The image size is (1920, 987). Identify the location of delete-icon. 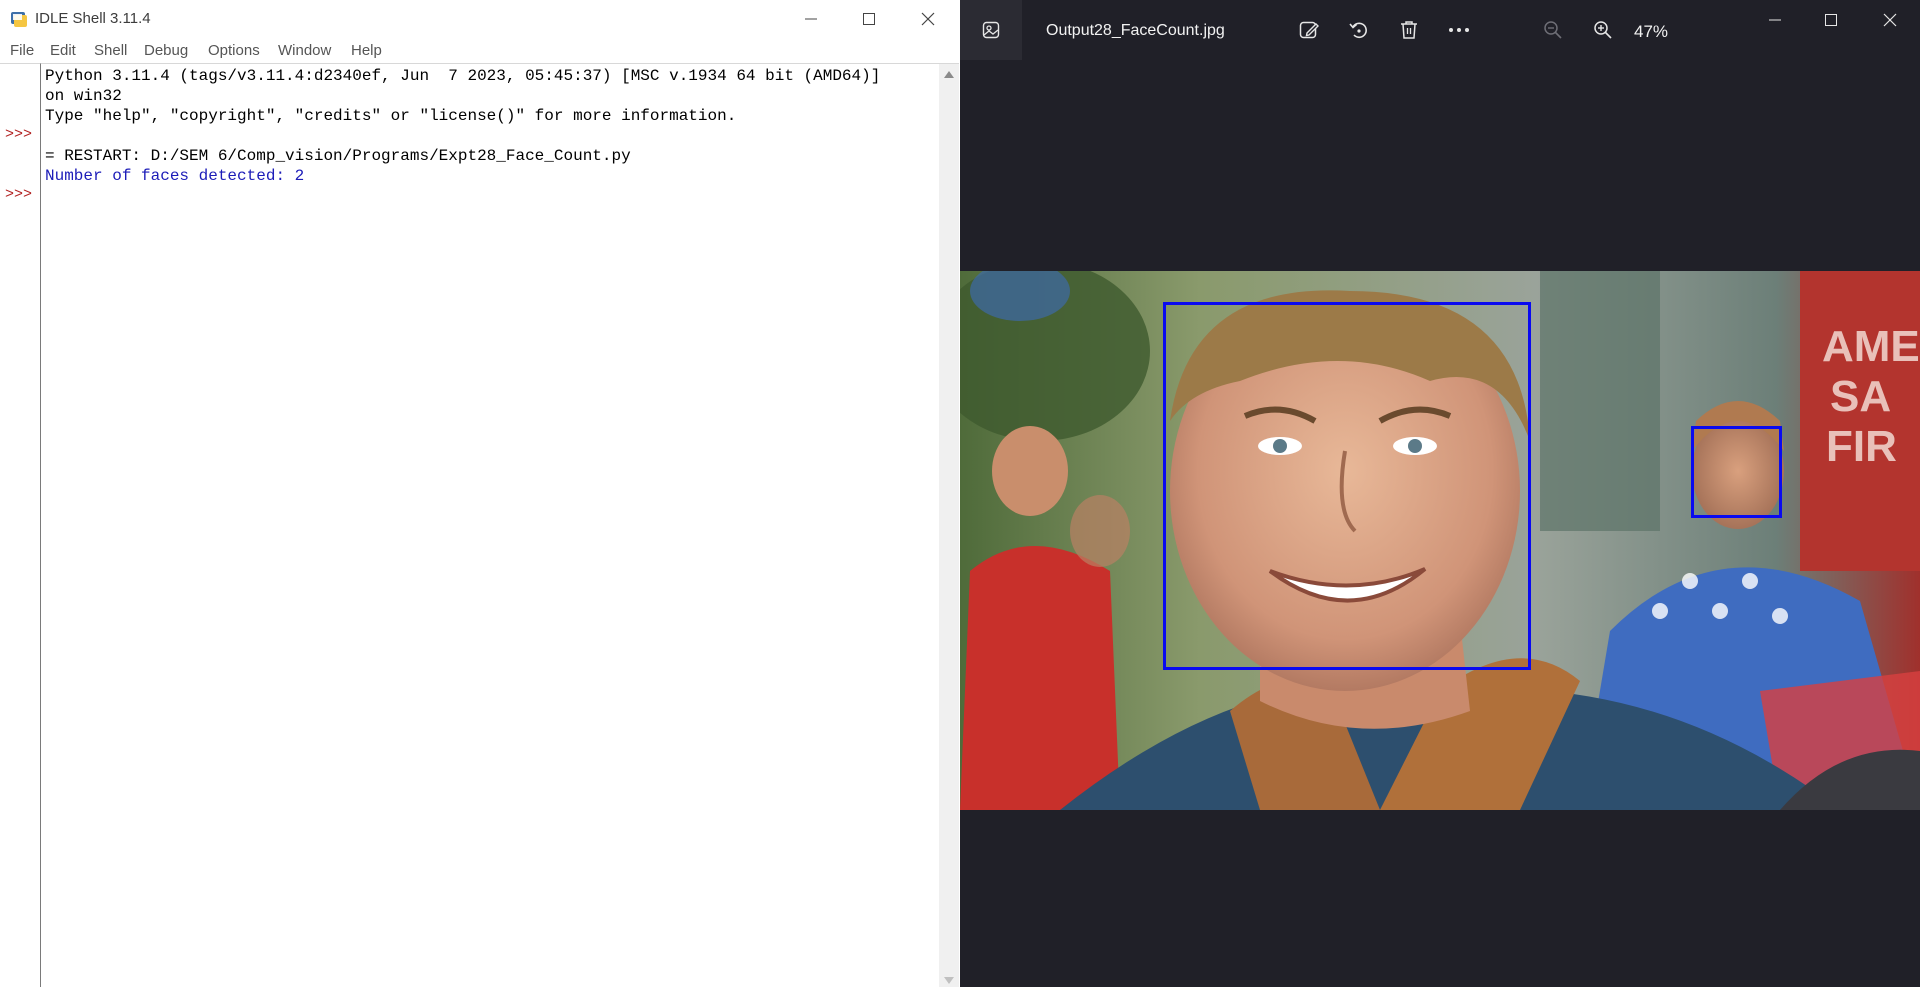
(1409, 30).